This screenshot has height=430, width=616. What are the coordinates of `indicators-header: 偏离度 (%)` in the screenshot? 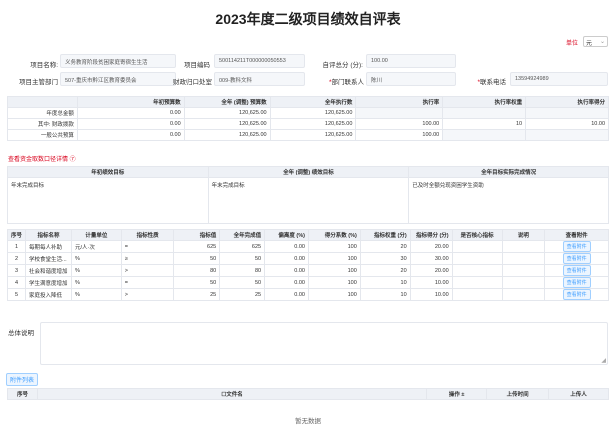 It's located at (286, 235).